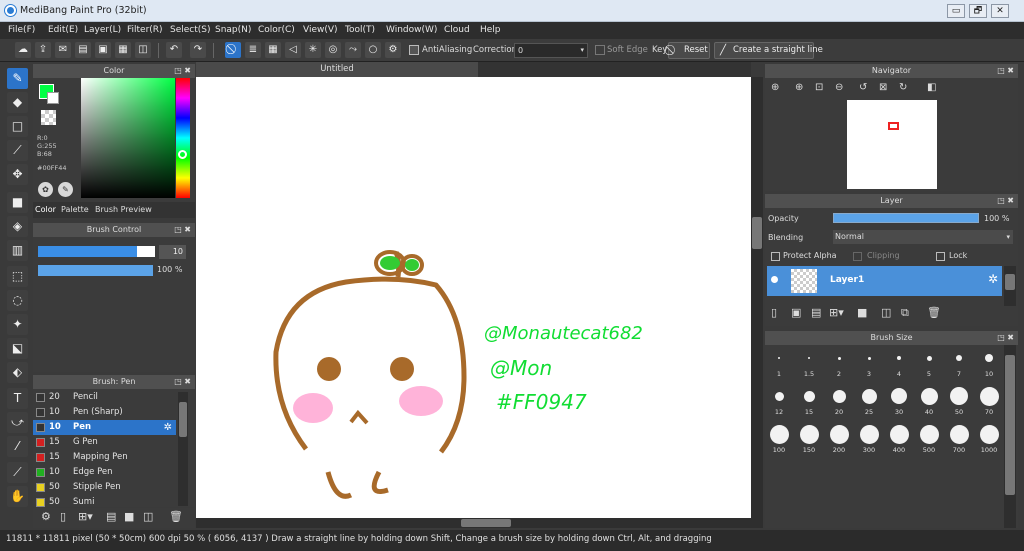  Describe the element at coordinates (17, 102) in the screenshot. I see `eraser-tool-icon: ◆` at that location.